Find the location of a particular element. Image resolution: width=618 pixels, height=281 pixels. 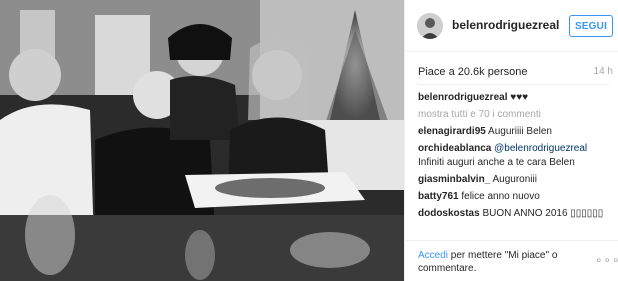

comment-text: Infiniti auguri anche a te cara Belen is located at coordinates (496, 162).